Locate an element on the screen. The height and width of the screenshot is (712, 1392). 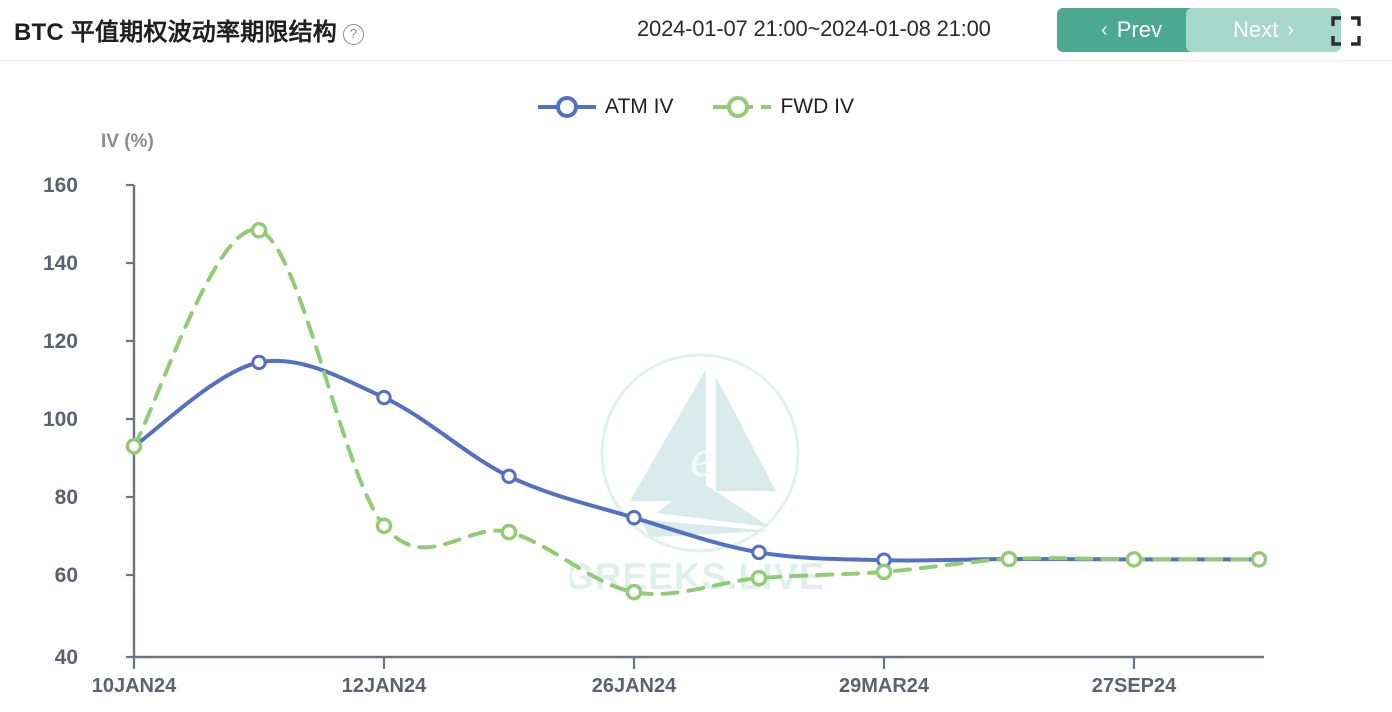
y-tick-label-40: 40 is located at coordinates (66, 657).